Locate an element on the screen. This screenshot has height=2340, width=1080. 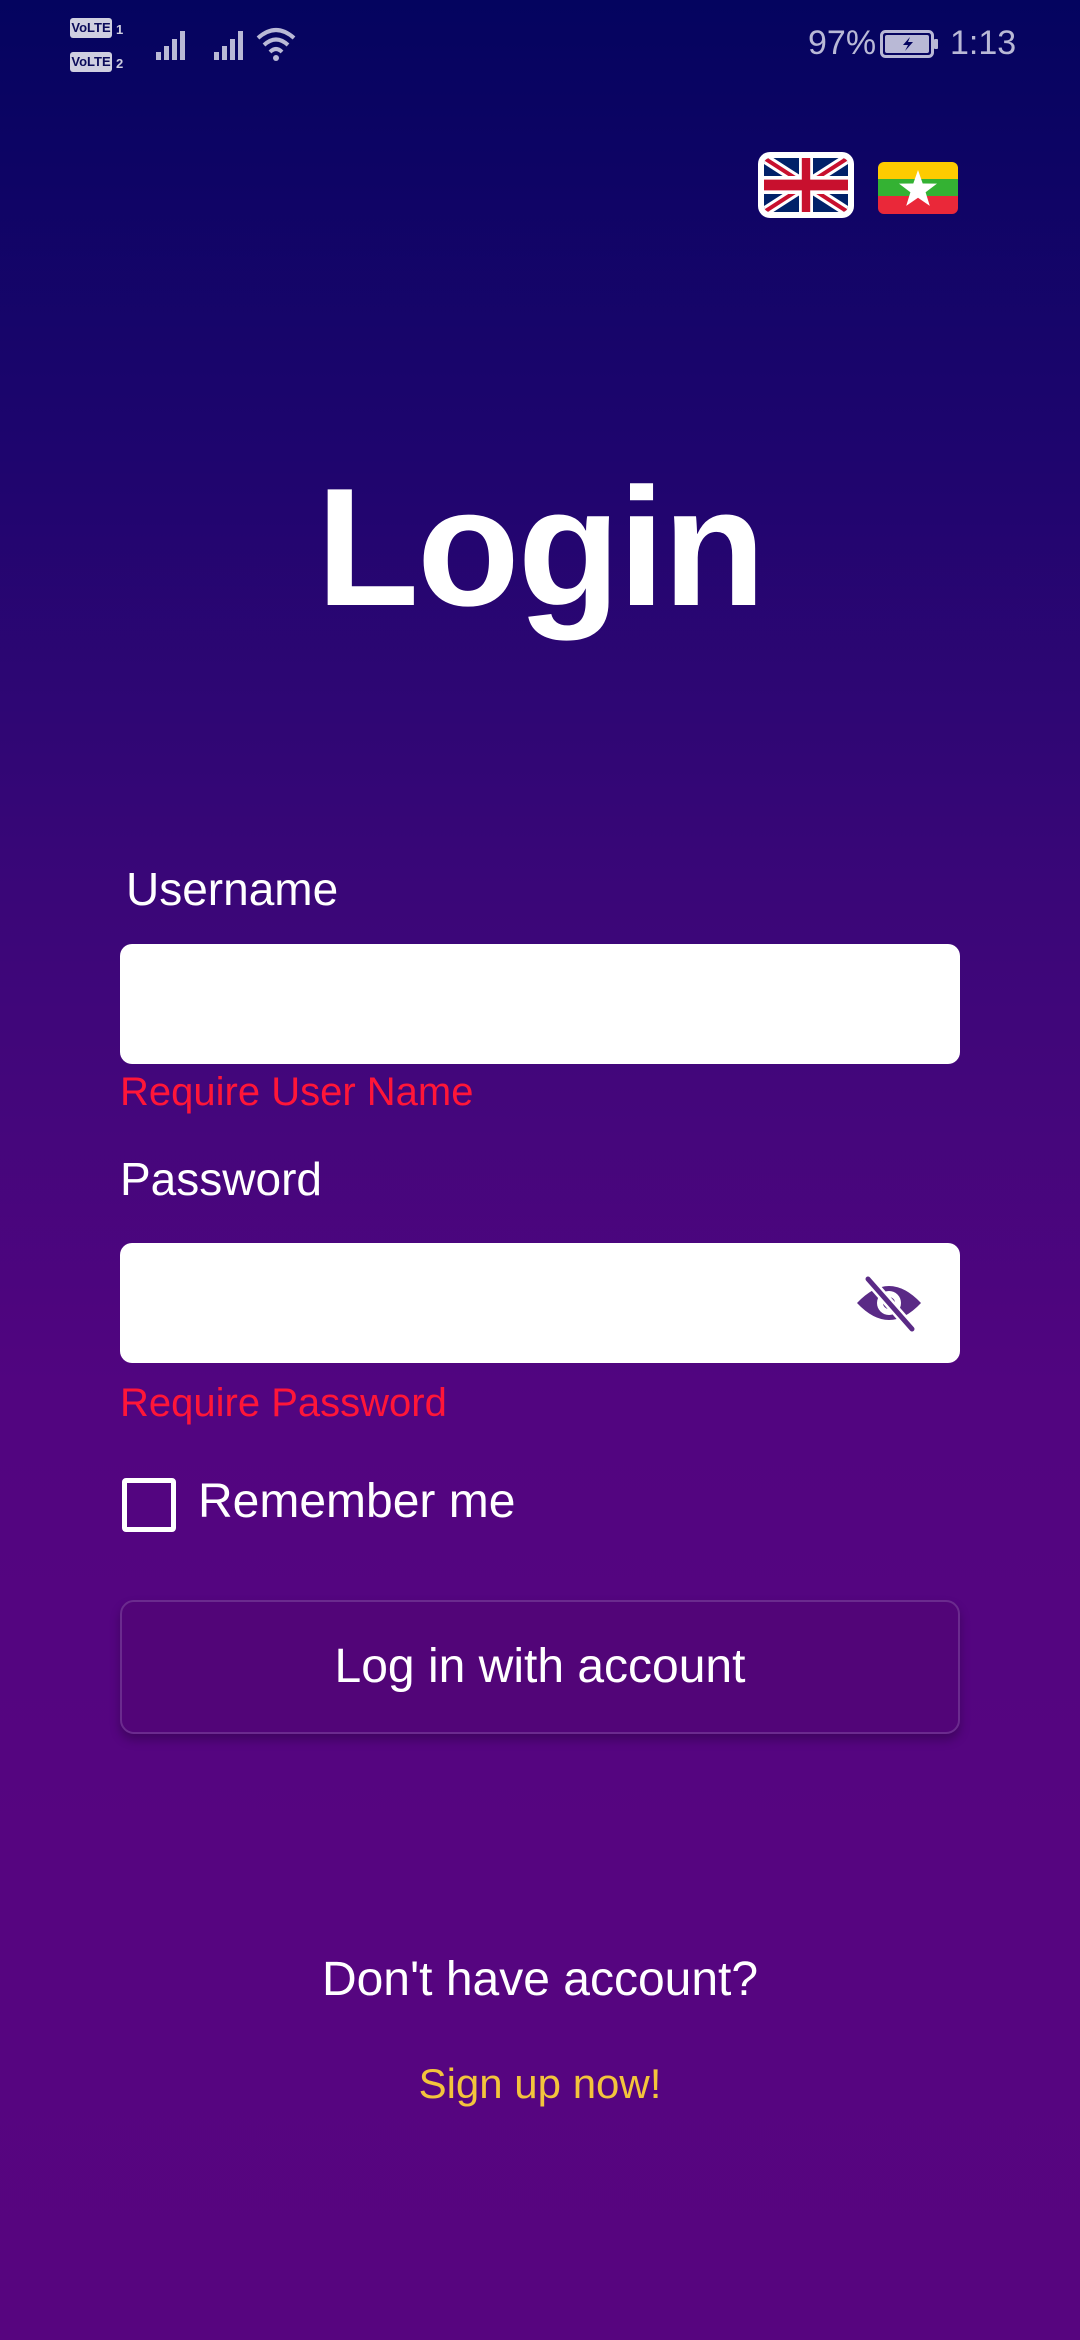
username-input is located at coordinates (540, 1004).